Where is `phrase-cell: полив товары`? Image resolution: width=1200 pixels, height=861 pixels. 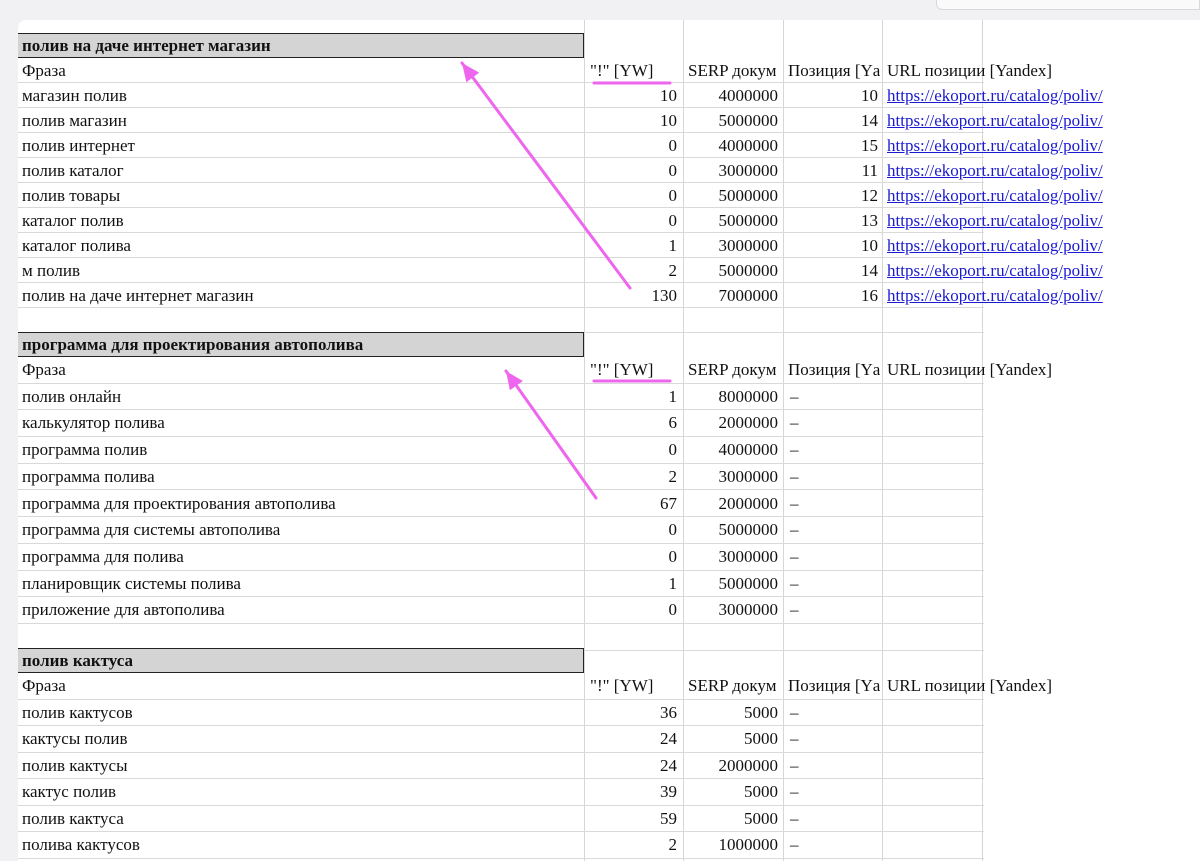 phrase-cell: полив товары is located at coordinates (302, 195).